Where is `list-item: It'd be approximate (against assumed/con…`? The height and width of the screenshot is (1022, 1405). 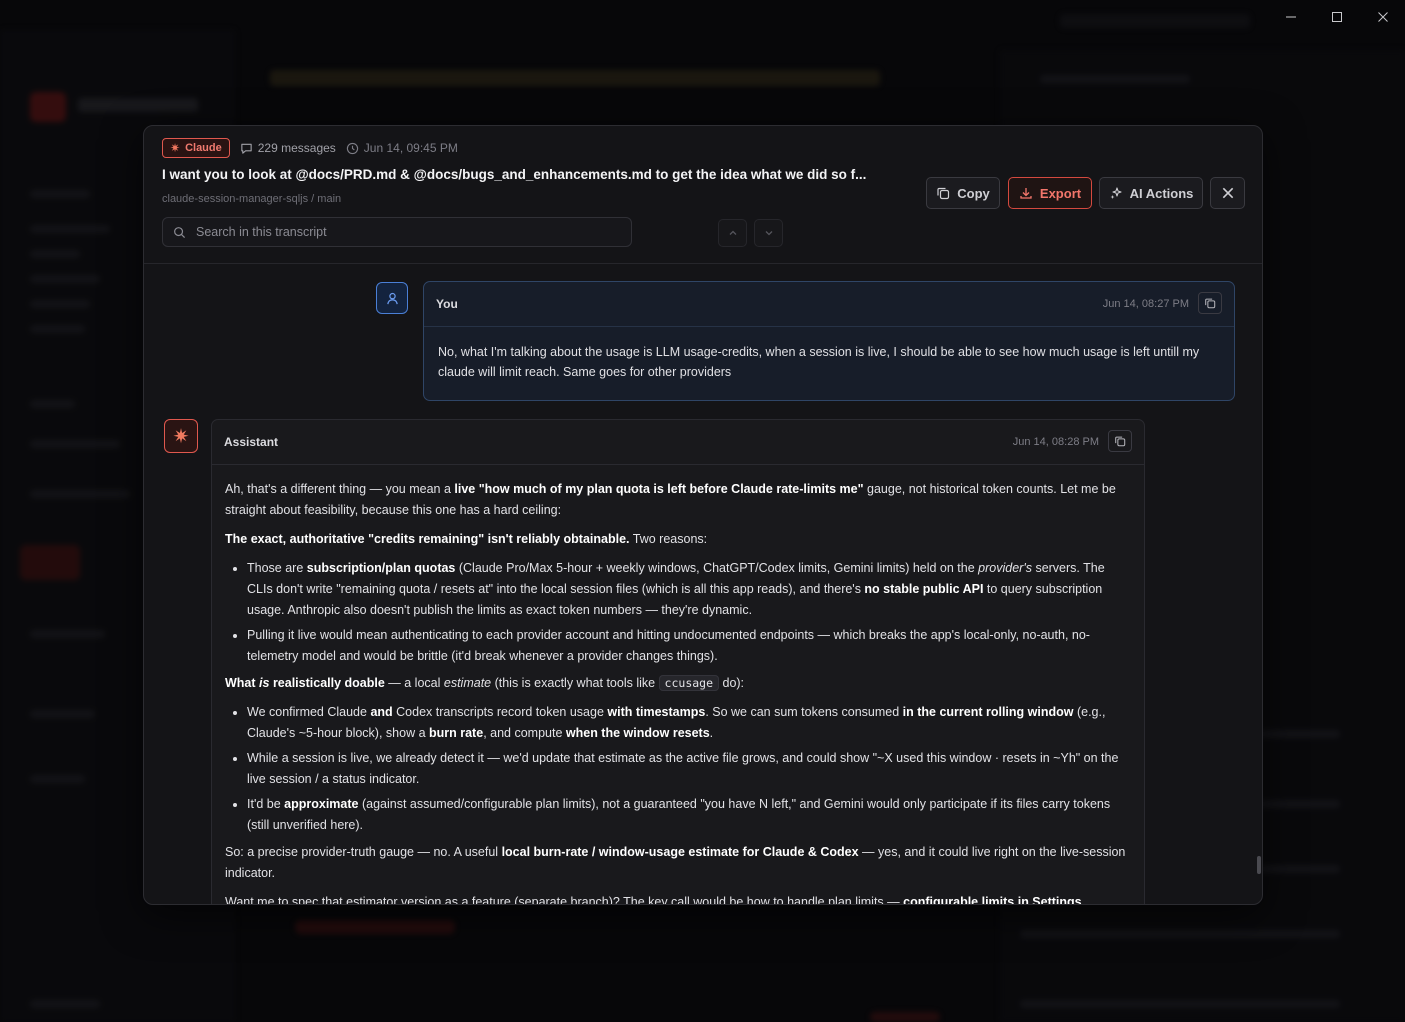 list-item: It'd be approximate (against assumed/con… is located at coordinates (689, 815).